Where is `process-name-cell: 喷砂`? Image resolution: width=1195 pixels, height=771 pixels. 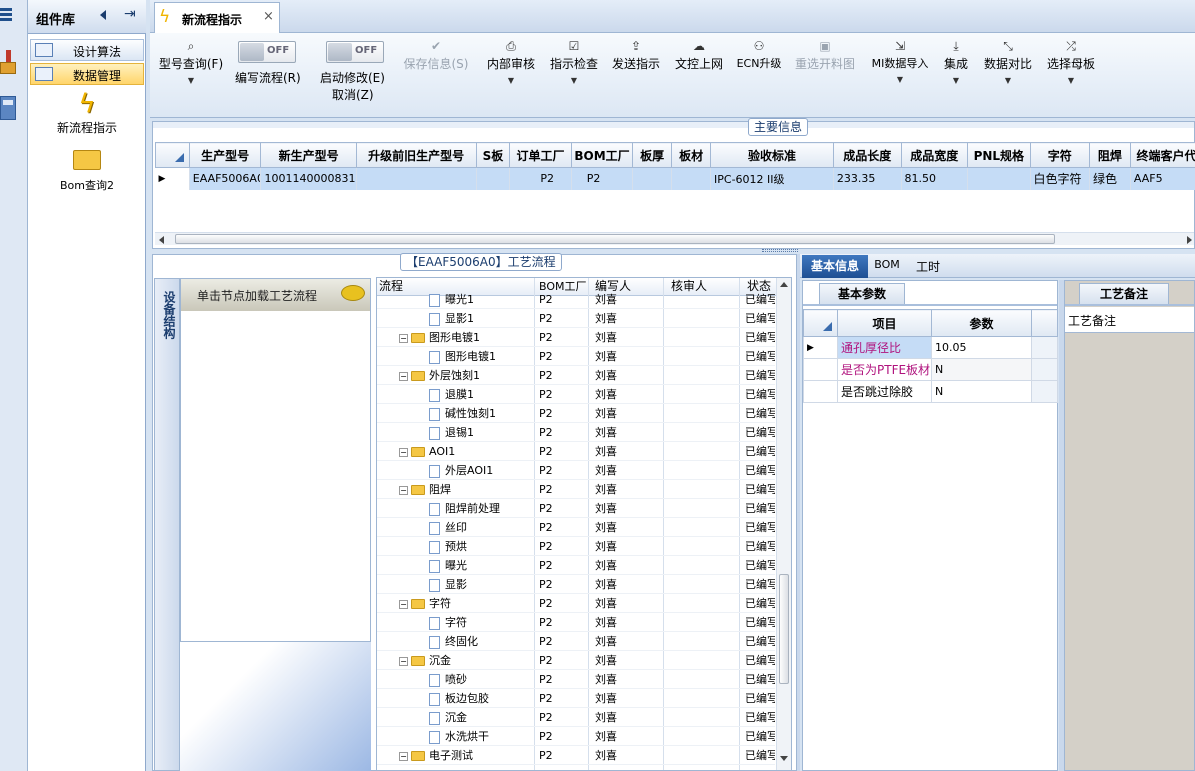 process-name-cell: 喷砂 is located at coordinates (480, 679).